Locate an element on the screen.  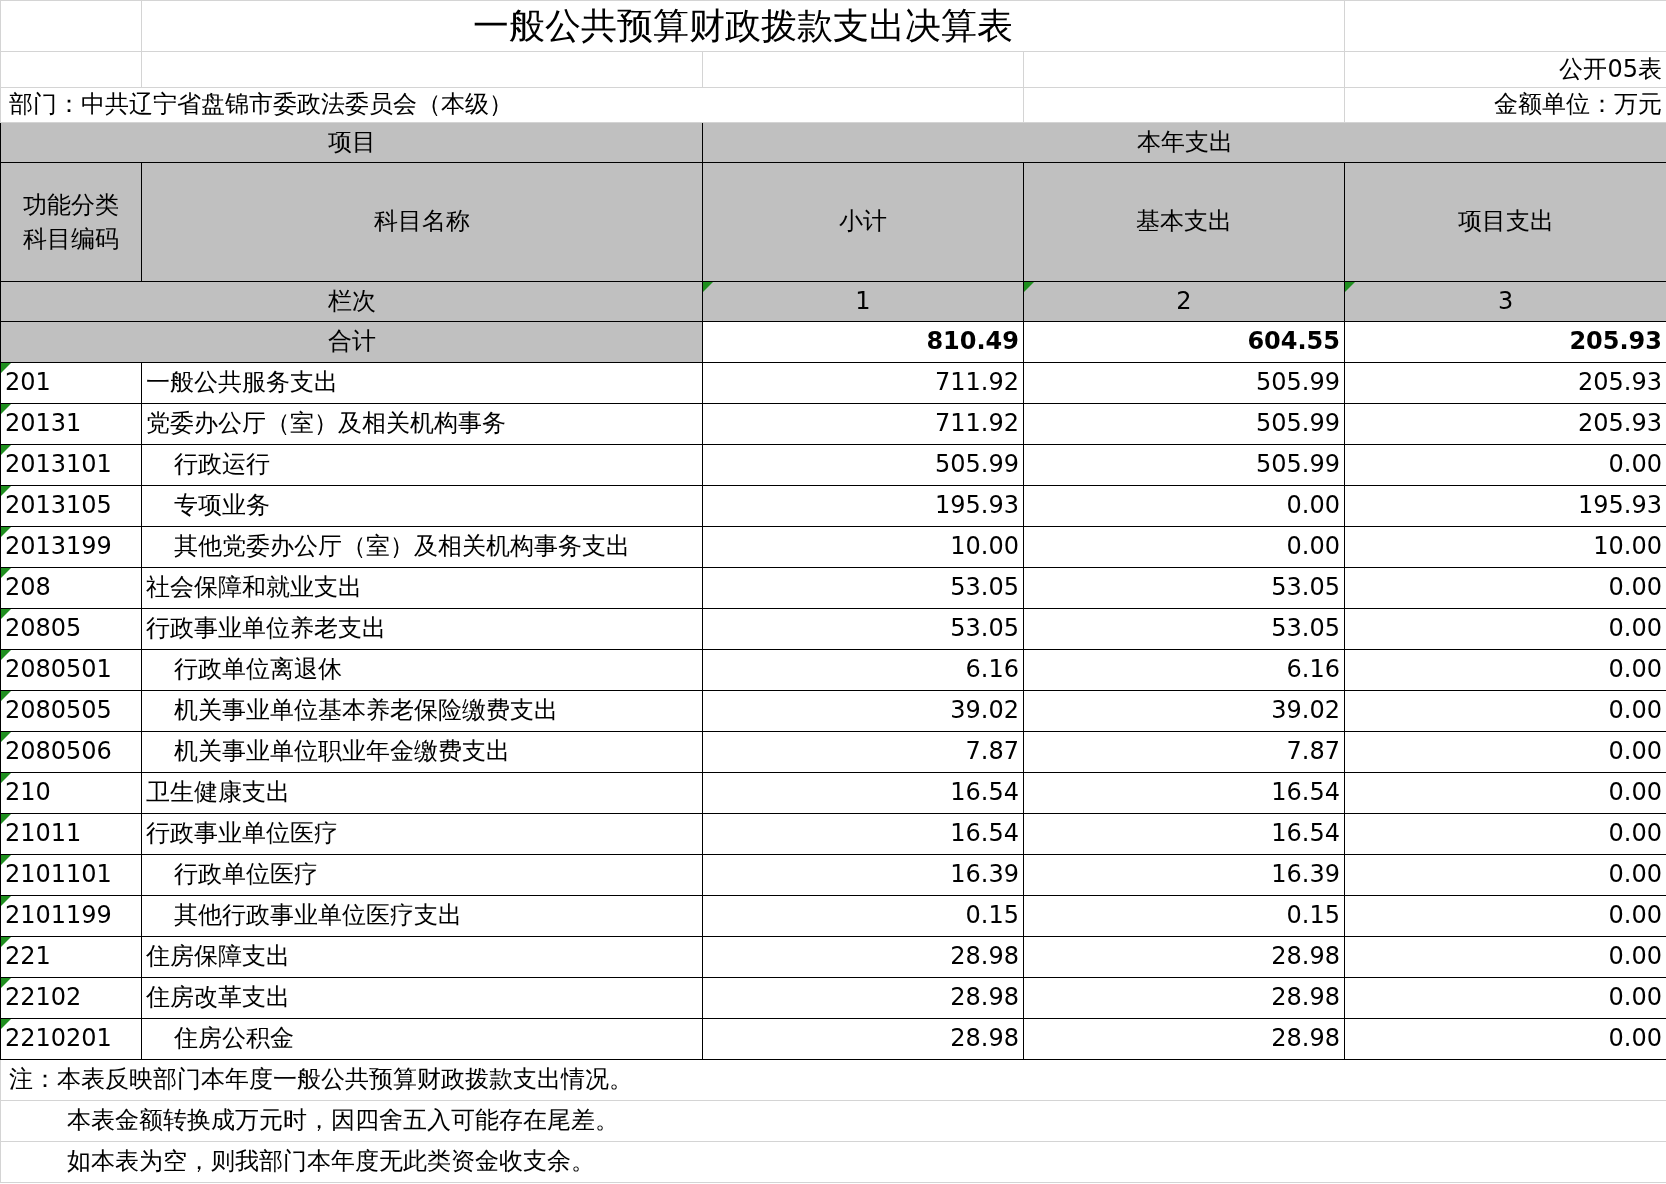
subject-code: 20131 is located at coordinates (43, 423).